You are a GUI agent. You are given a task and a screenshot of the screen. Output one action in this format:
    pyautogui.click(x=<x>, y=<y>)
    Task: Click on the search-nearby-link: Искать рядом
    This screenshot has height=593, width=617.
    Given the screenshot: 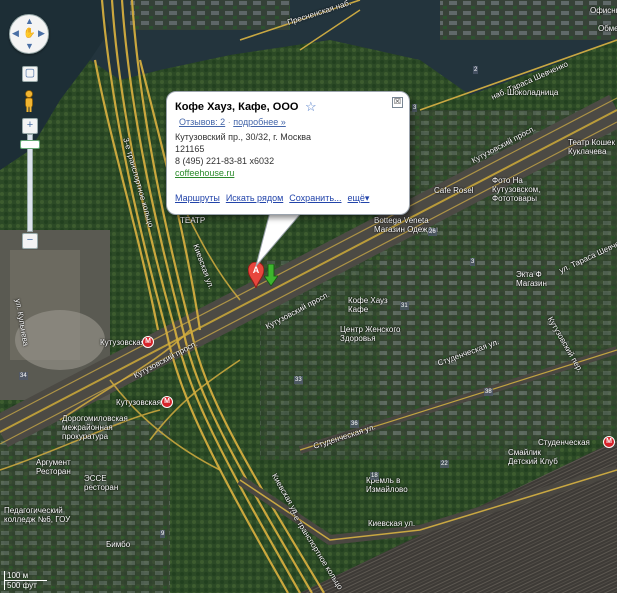 What is the action you would take?
    pyautogui.click(x=254, y=198)
    